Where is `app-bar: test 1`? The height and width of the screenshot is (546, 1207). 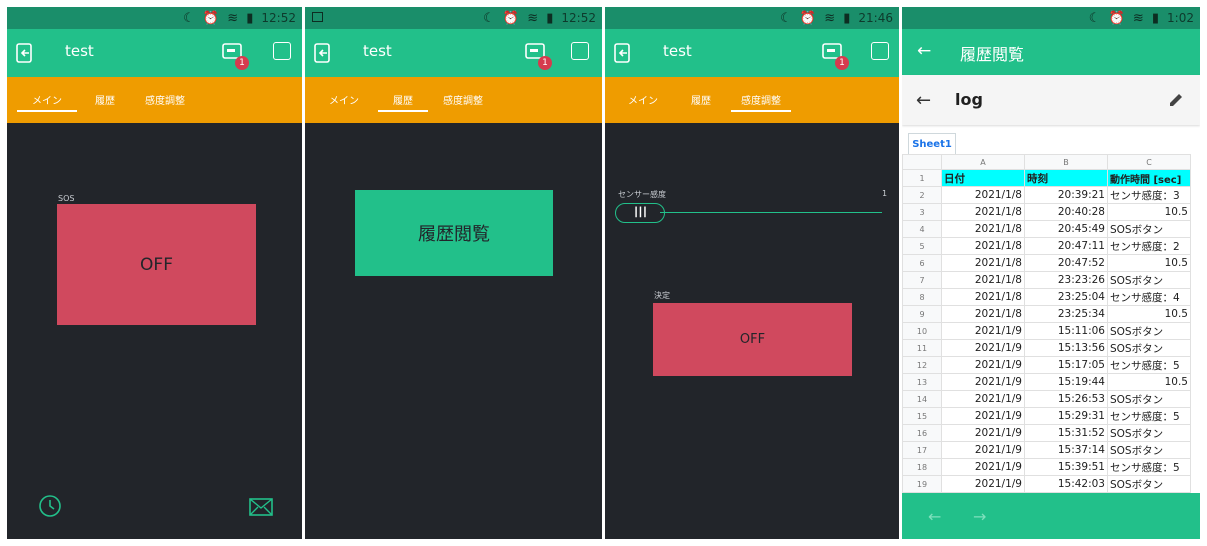
app-bar: test 1 is located at coordinates (453, 53).